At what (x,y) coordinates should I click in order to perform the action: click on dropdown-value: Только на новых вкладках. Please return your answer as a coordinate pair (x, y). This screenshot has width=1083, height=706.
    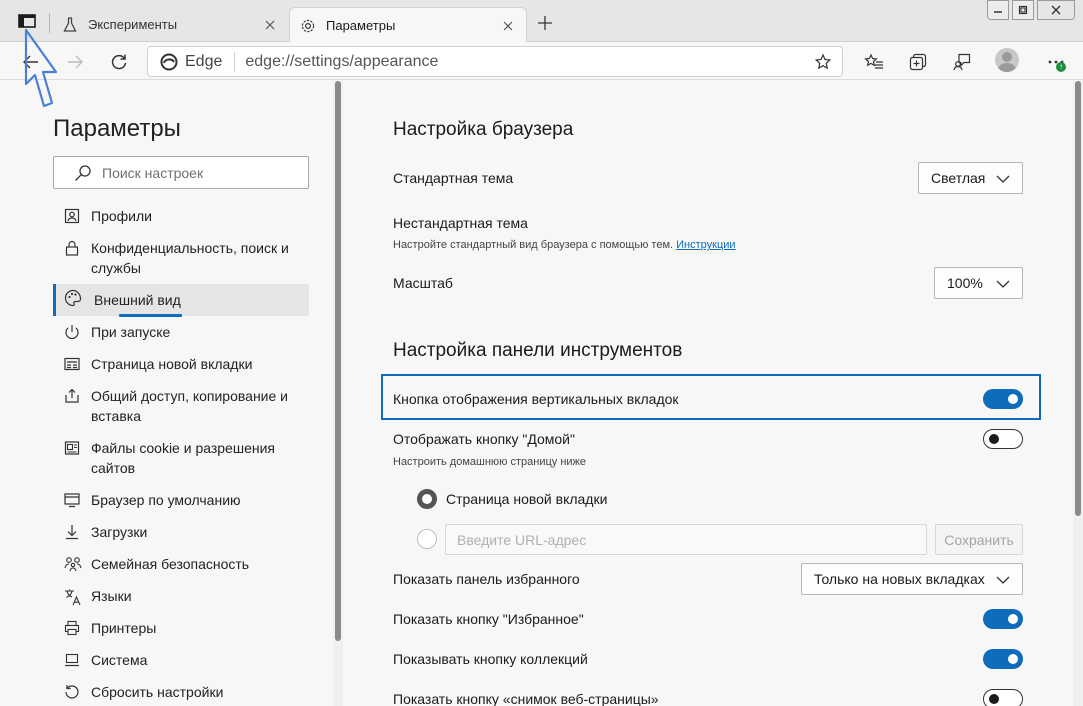
    Looking at the image, I should click on (899, 579).